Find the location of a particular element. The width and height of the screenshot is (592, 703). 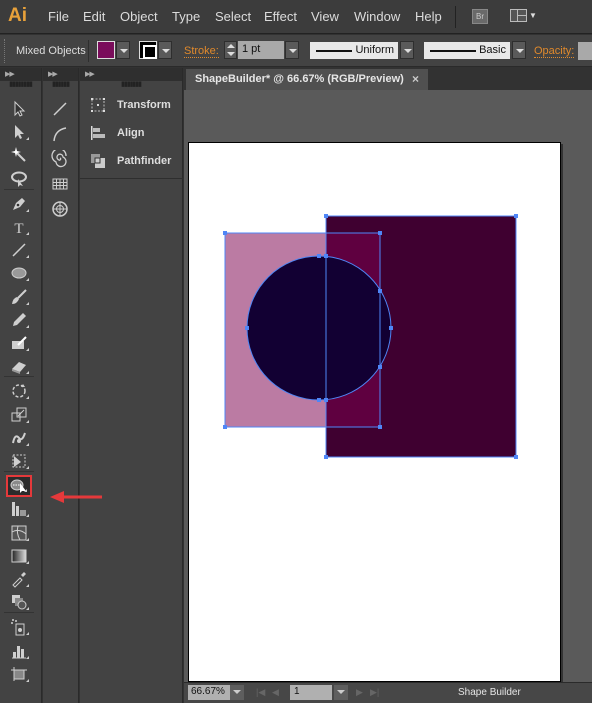

polar-grid-icon is located at coordinates (60, 209).